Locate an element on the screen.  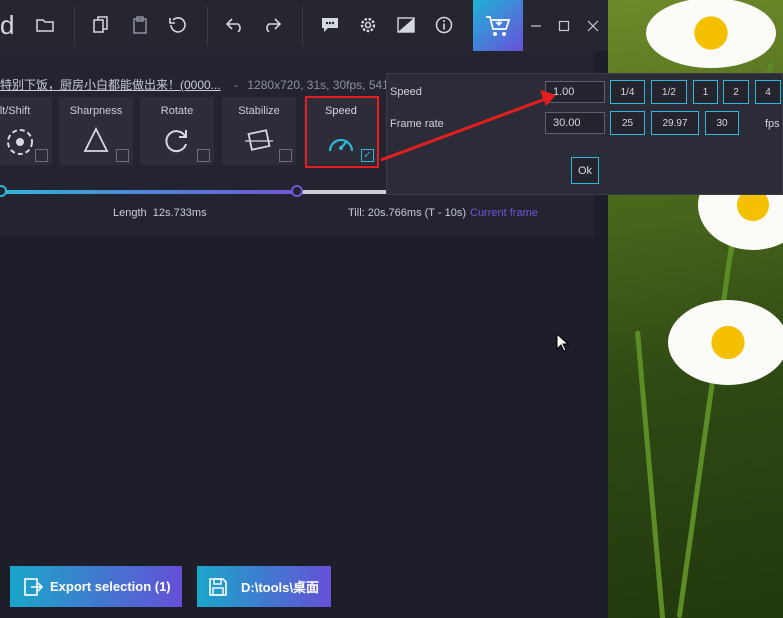
app-logo: d is located at coordinates (7, 25).